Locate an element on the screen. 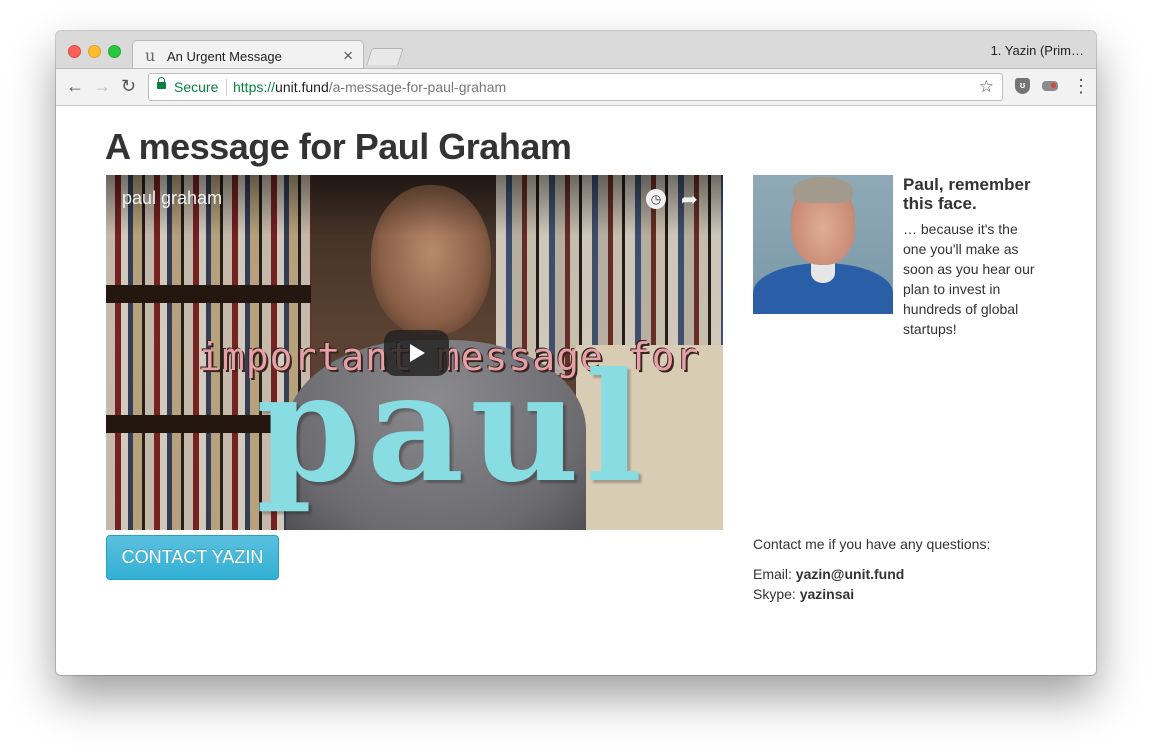 The width and height of the screenshot is (1152, 756). url-scheme: https:// is located at coordinates (254, 87).